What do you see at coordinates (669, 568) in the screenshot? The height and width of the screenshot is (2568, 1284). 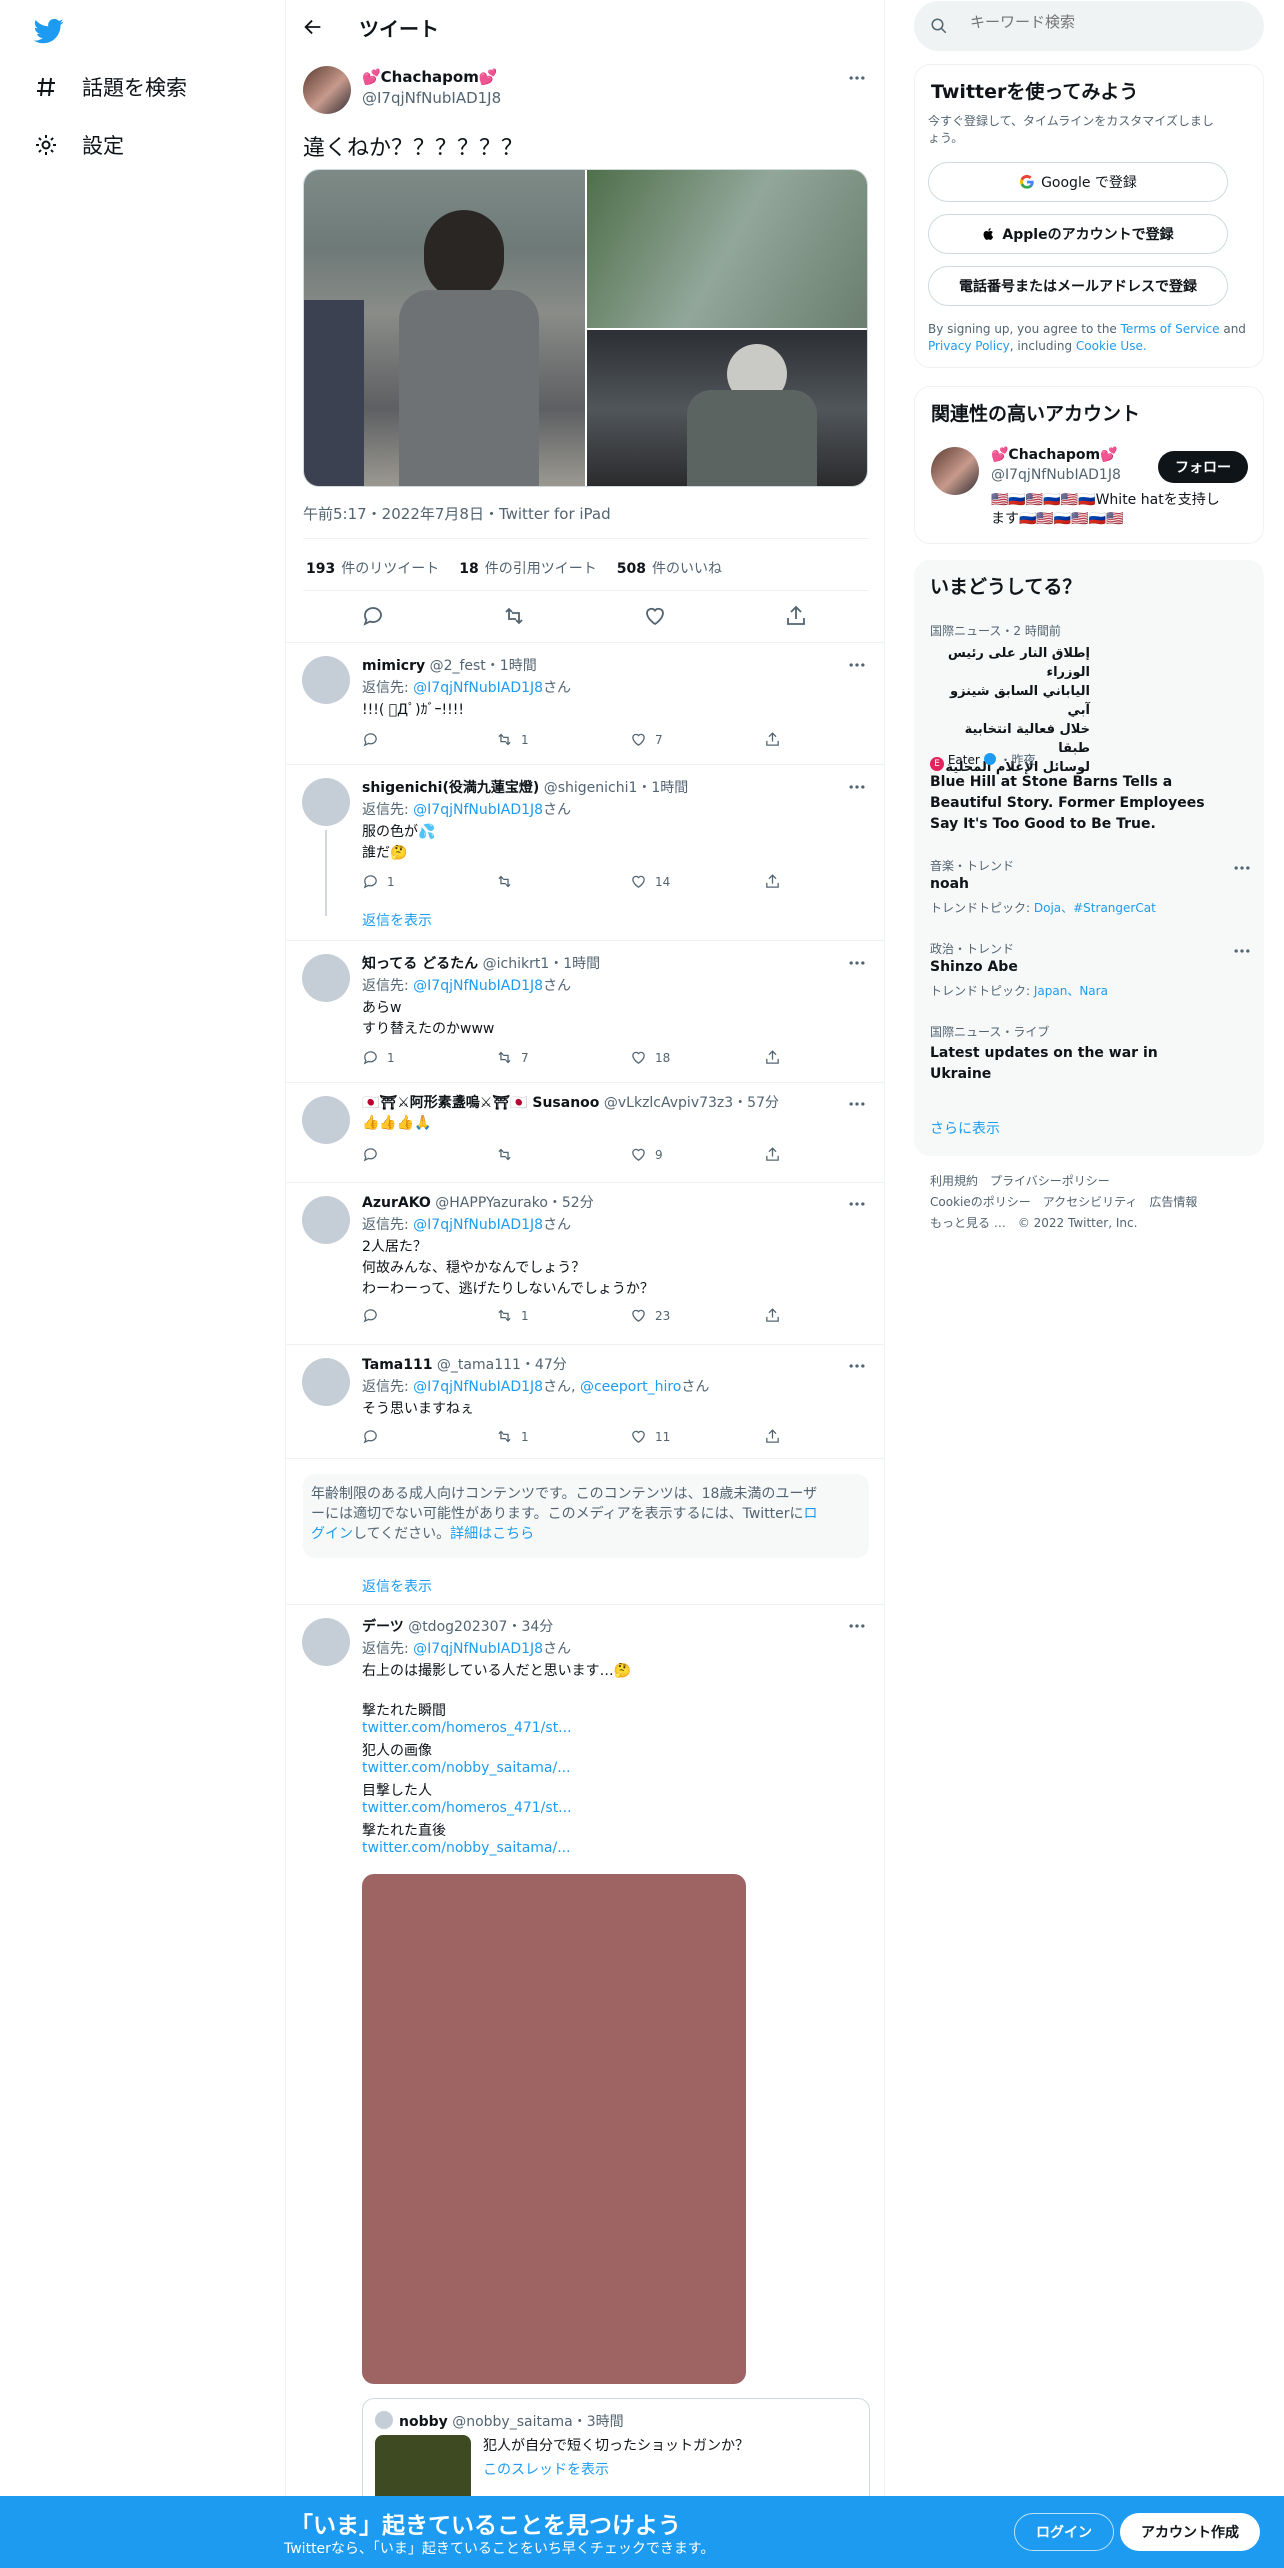 I see `like-count-link: 508 件のいいね` at bounding box center [669, 568].